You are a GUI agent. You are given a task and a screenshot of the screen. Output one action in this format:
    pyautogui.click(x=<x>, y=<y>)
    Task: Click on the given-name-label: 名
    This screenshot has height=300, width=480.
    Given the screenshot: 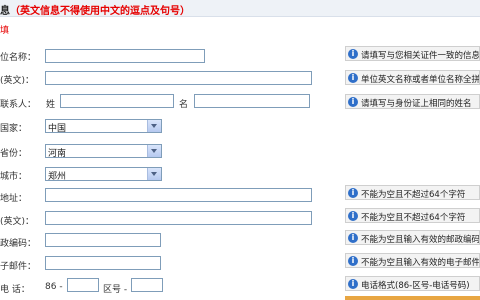 What is the action you would take?
    pyautogui.click(x=184, y=105)
    